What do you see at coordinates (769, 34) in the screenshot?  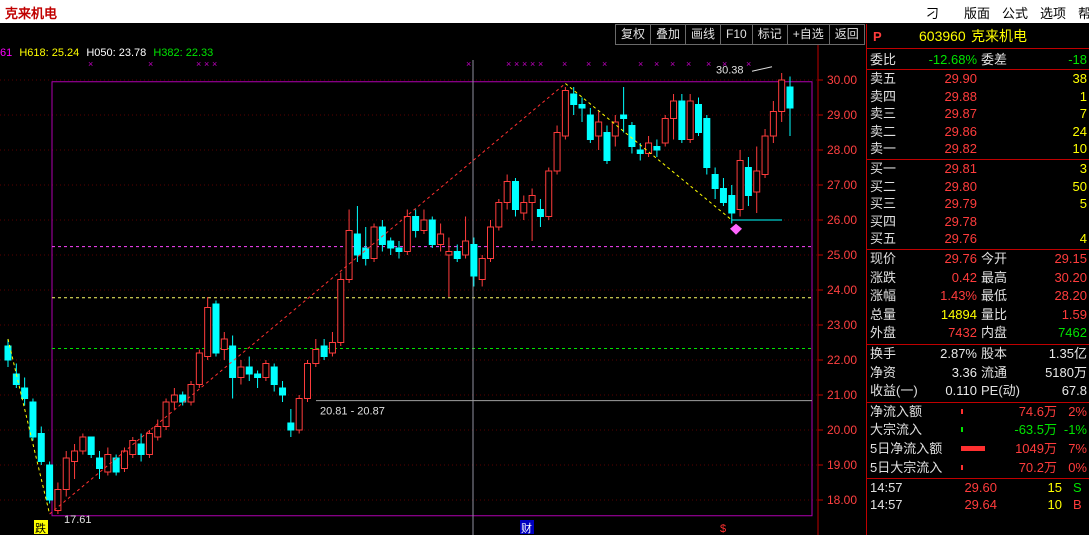 I see `mark-button: 标记` at bounding box center [769, 34].